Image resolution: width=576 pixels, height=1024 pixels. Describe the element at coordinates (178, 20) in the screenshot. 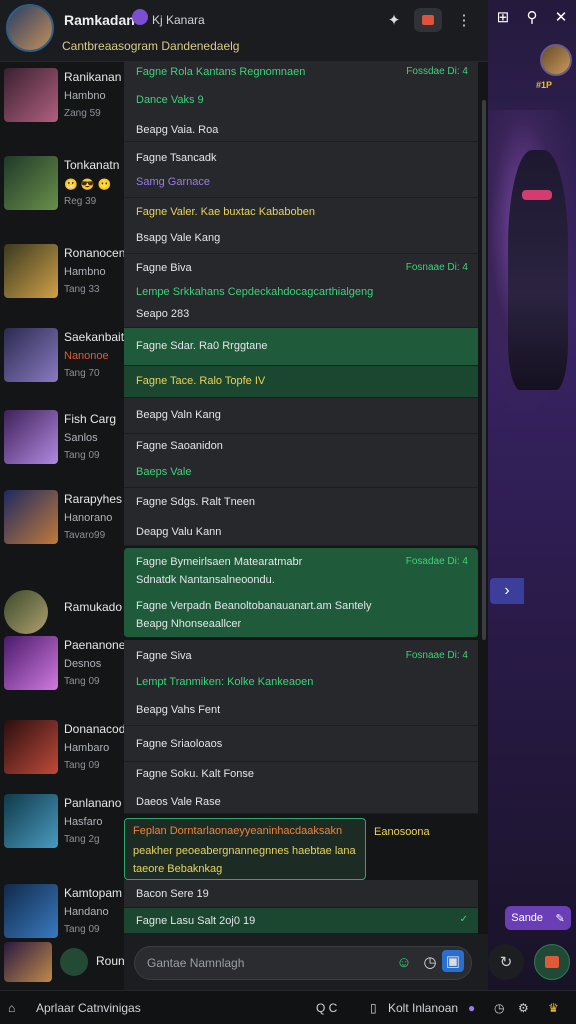

I see `header-subtitle: Kj Kanara` at that location.